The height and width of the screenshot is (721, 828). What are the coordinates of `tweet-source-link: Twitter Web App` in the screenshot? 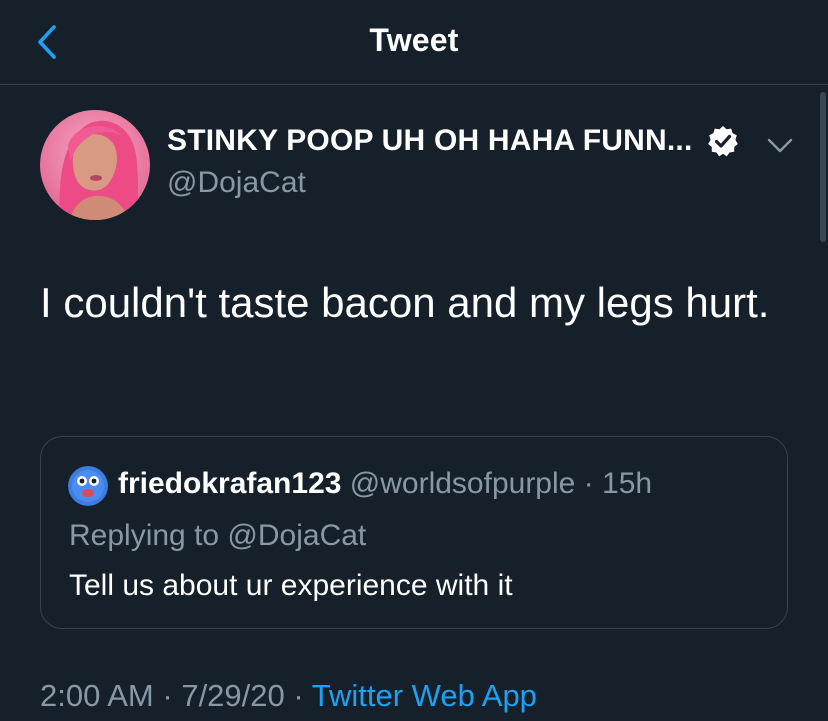 It's located at (424, 695).